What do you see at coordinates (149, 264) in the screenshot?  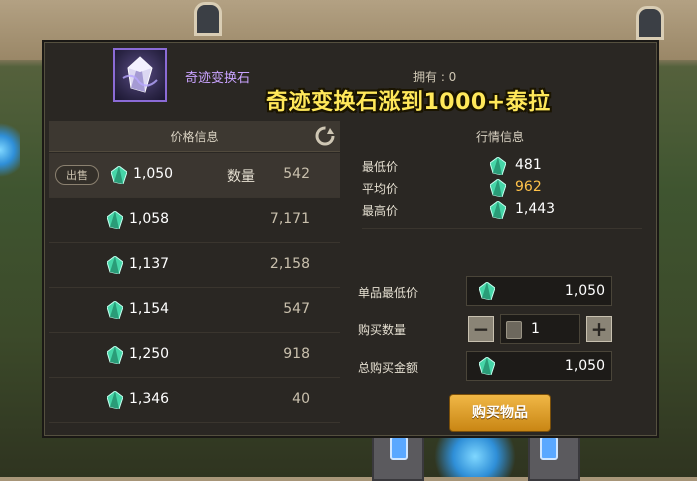 I see `price-value: 1,137` at bounding box center [149, 264].